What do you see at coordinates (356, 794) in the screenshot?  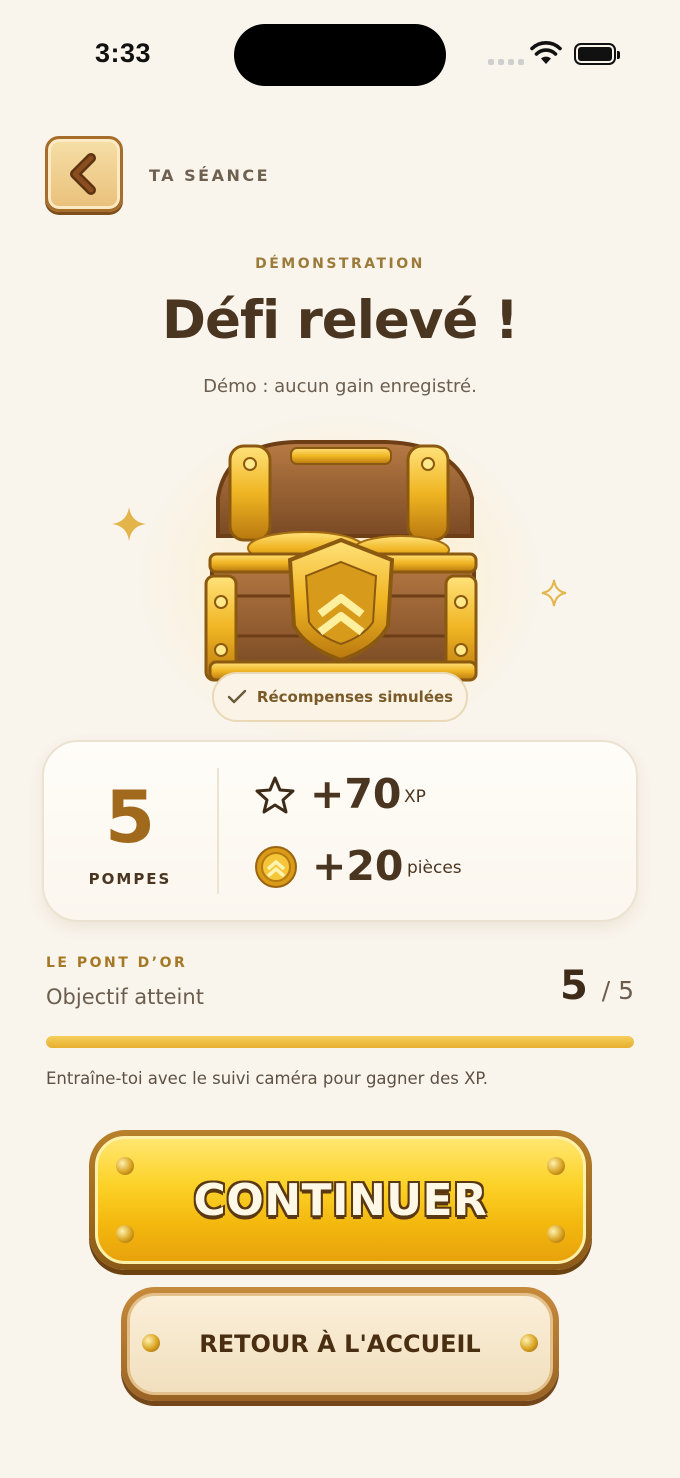 I see `xp-value: +70` at bounding box center [356, 794].